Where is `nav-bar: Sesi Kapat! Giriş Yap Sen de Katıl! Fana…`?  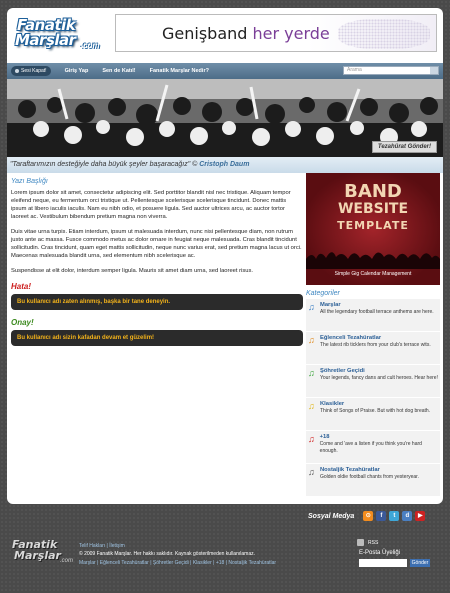 nav-bar: Sesi Kapat! Giriş Yap Sen de Katıl! Fana… is located at coordinates (225, 71).